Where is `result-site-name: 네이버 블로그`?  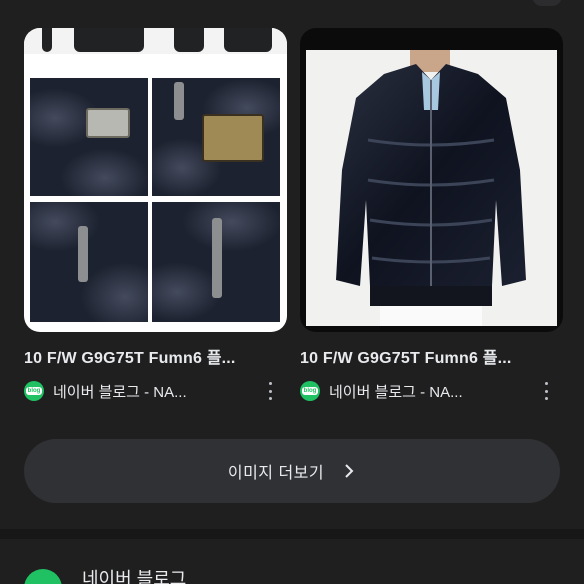 result-site-name: 네이버 블로그 is located at coordinates (134, 574).